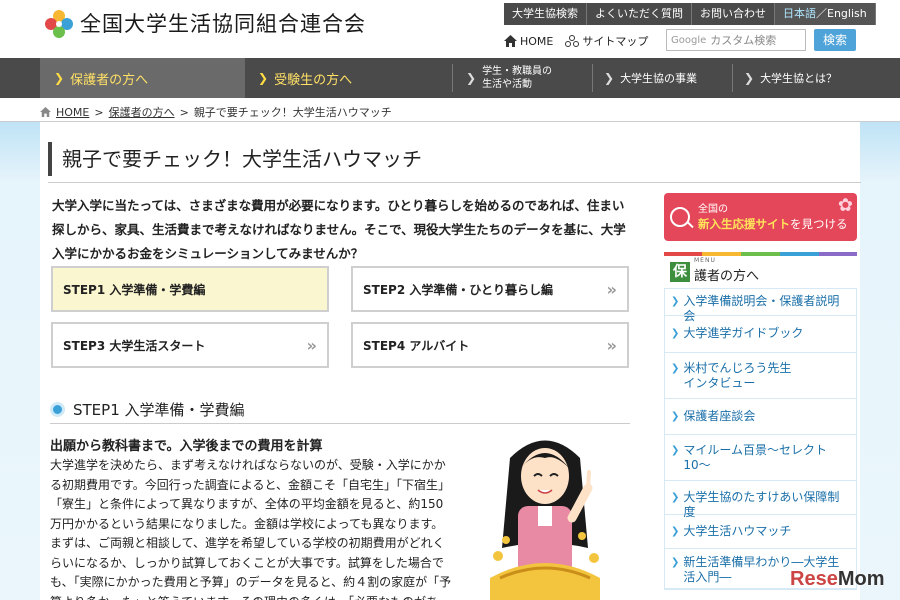  What do you see at coordinates (819, 223) in the screenshot?
I see `banner-suffix: を見つける` at bounding box center [819, 223].